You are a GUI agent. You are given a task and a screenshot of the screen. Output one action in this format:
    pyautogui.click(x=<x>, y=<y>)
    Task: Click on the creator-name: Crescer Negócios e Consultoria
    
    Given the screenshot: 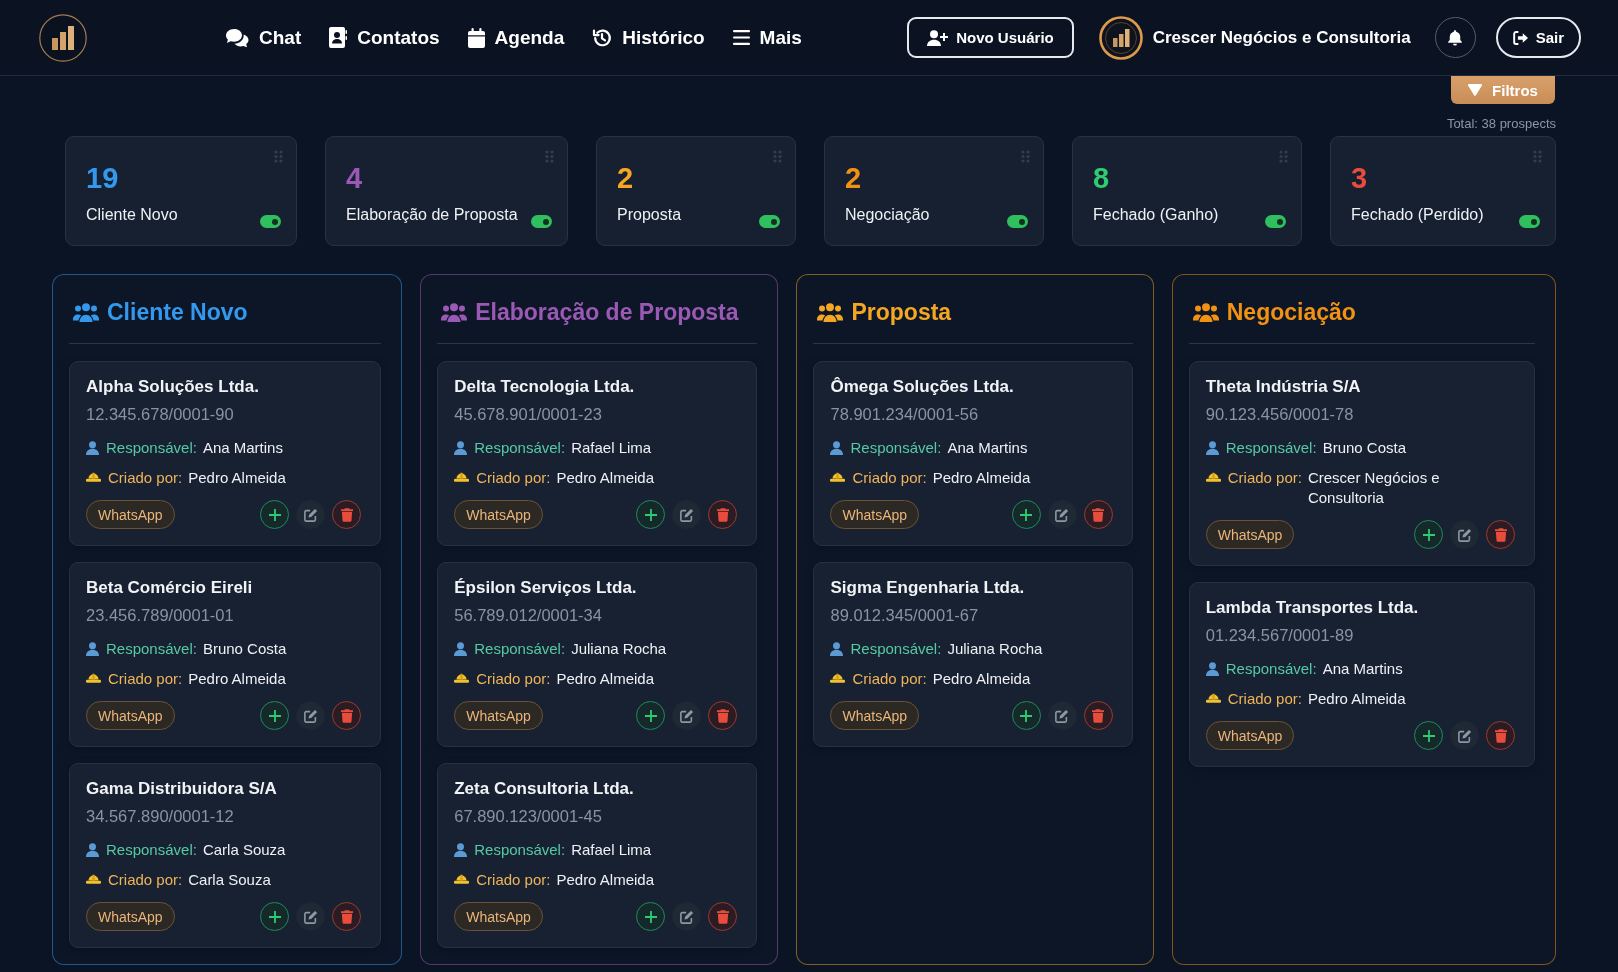 What is the action you would take?
    pyautogui.click(x=1374, y=488)
    